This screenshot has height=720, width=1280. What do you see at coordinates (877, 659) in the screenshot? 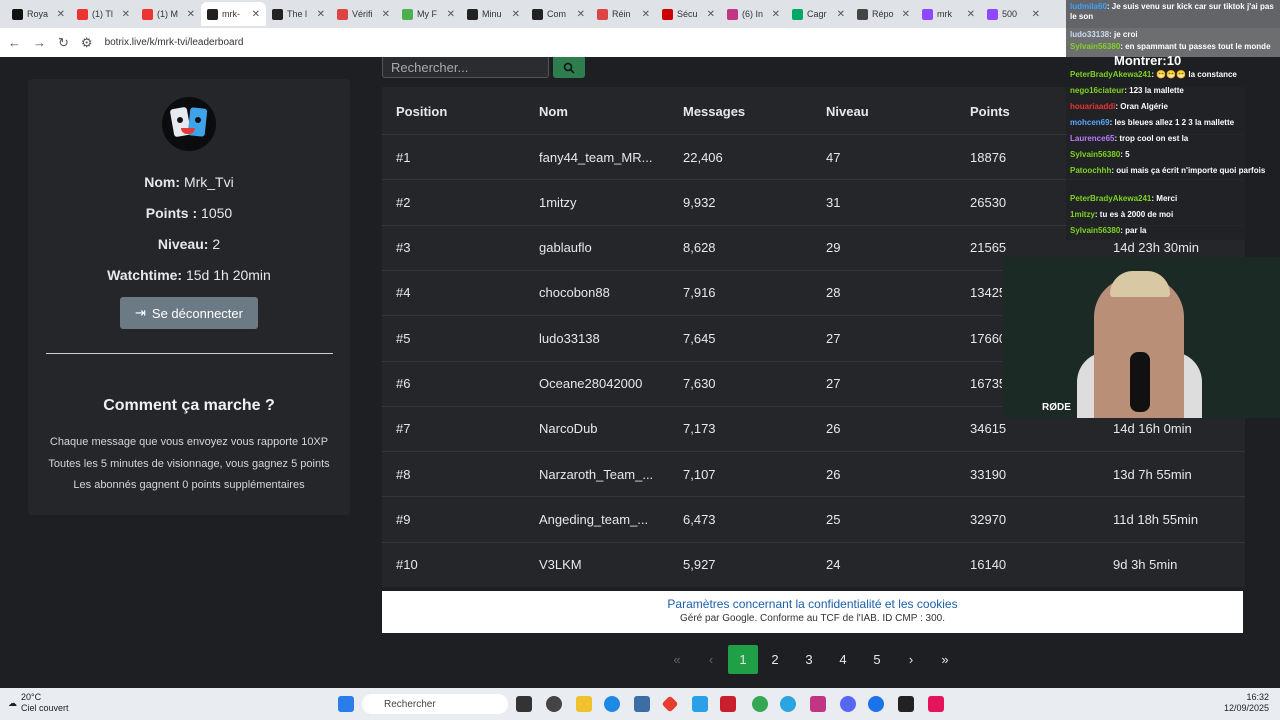
I see `page-button-5: 5` at bounding box center [877, 659].